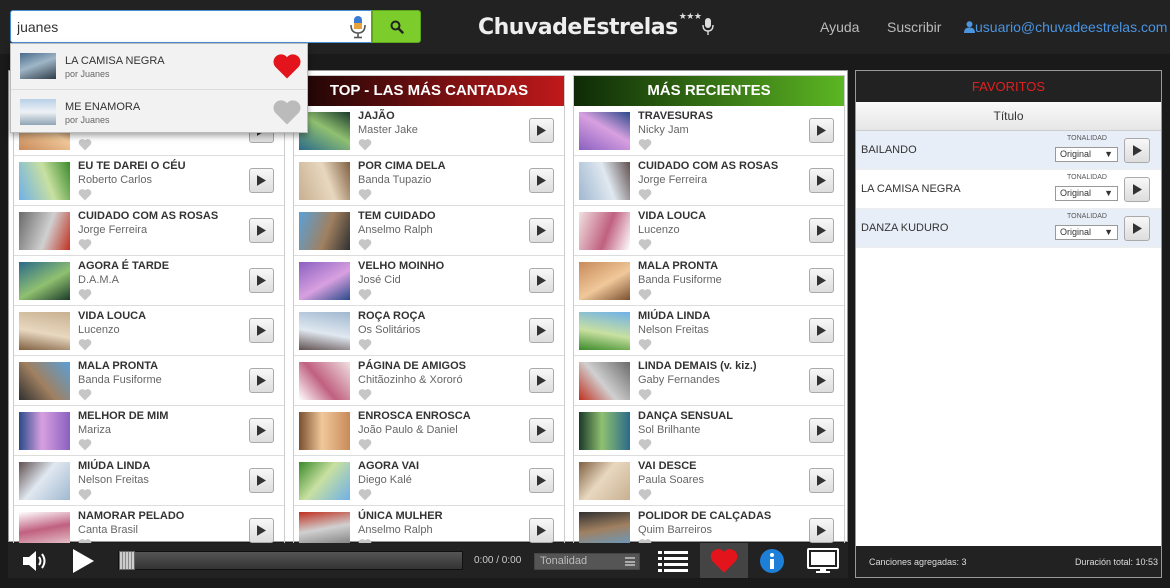  I want to click on play-icon, so click(83, 560).